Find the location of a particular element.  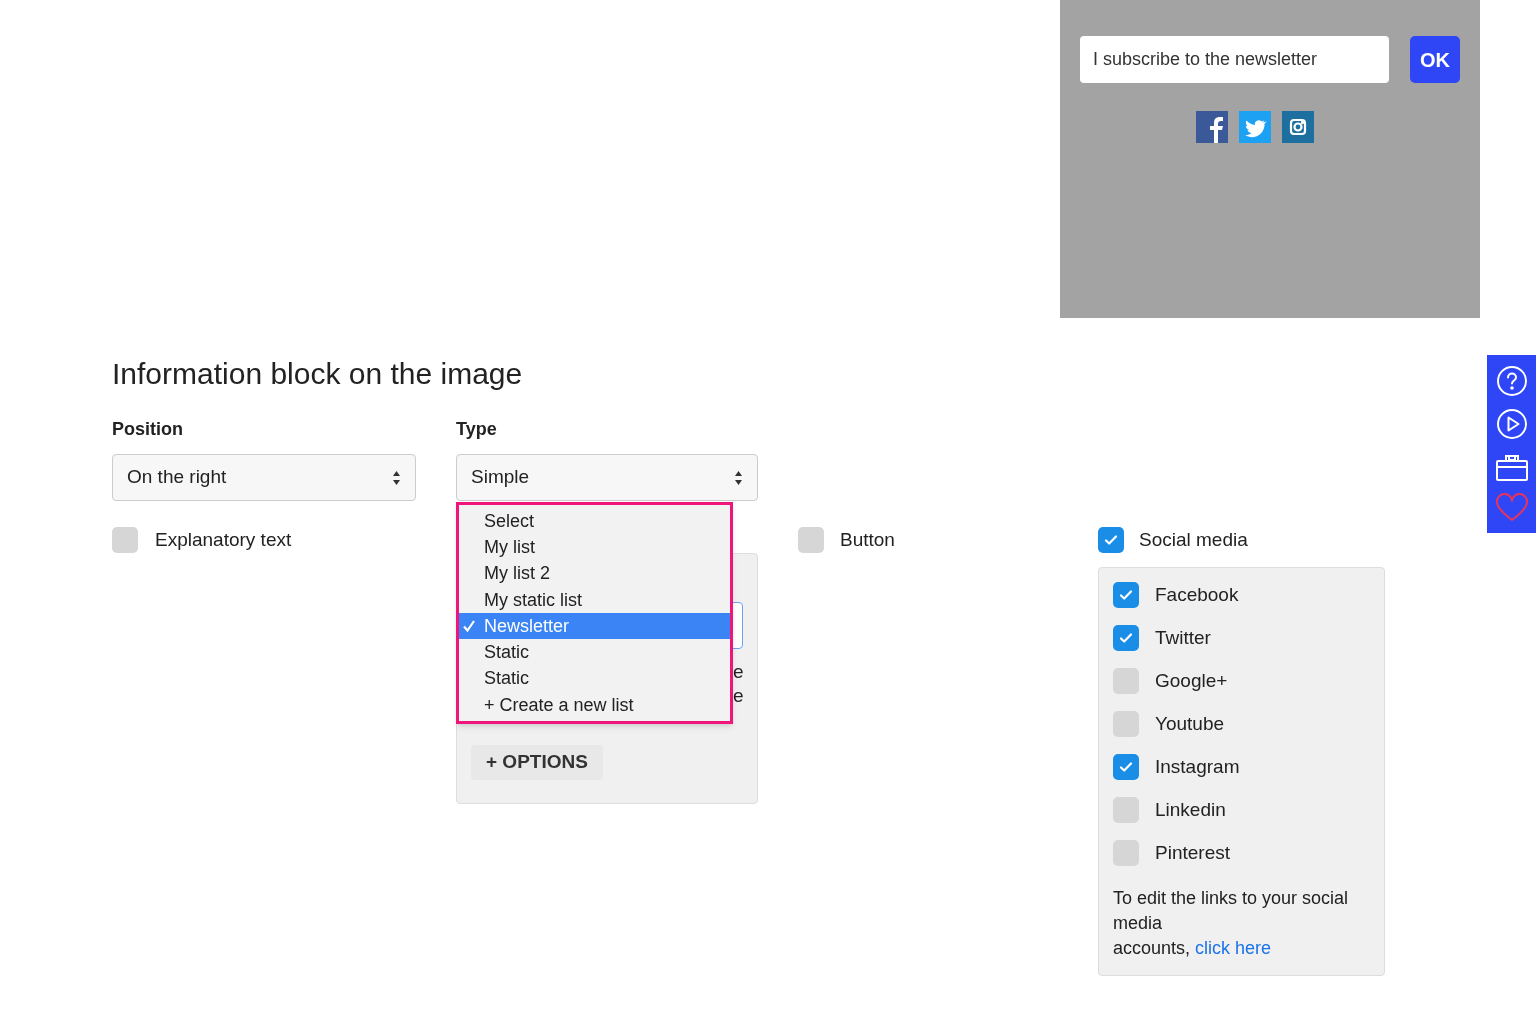

checkbox-label: Twitter is located at coordinates (1183, 637).